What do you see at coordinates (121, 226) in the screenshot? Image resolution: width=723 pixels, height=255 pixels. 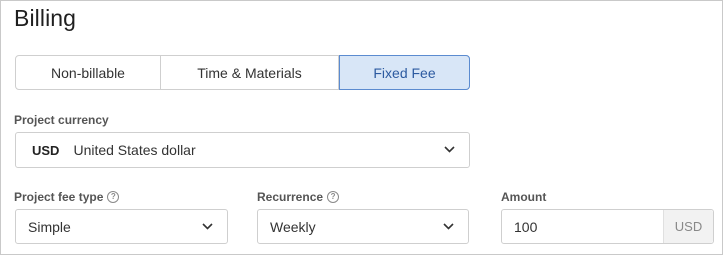 I see `fee-type-select: Simple` at bounding box center [121, 226].